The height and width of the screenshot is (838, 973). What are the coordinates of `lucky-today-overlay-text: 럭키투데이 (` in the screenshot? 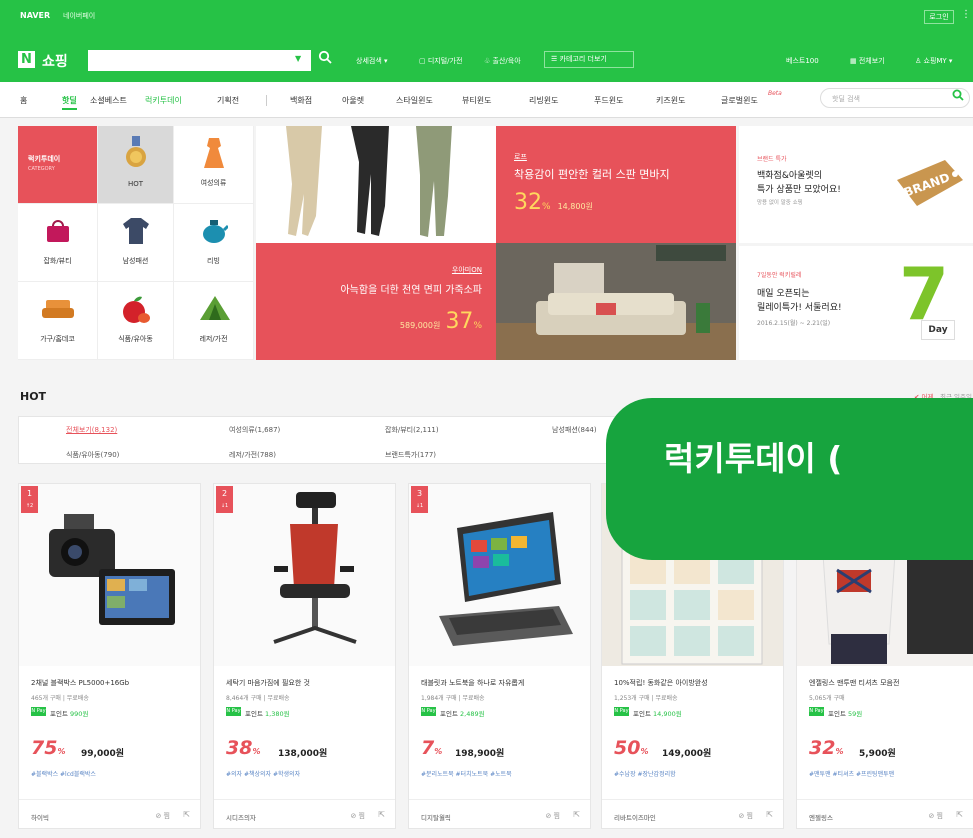 It's located at (753, 458).